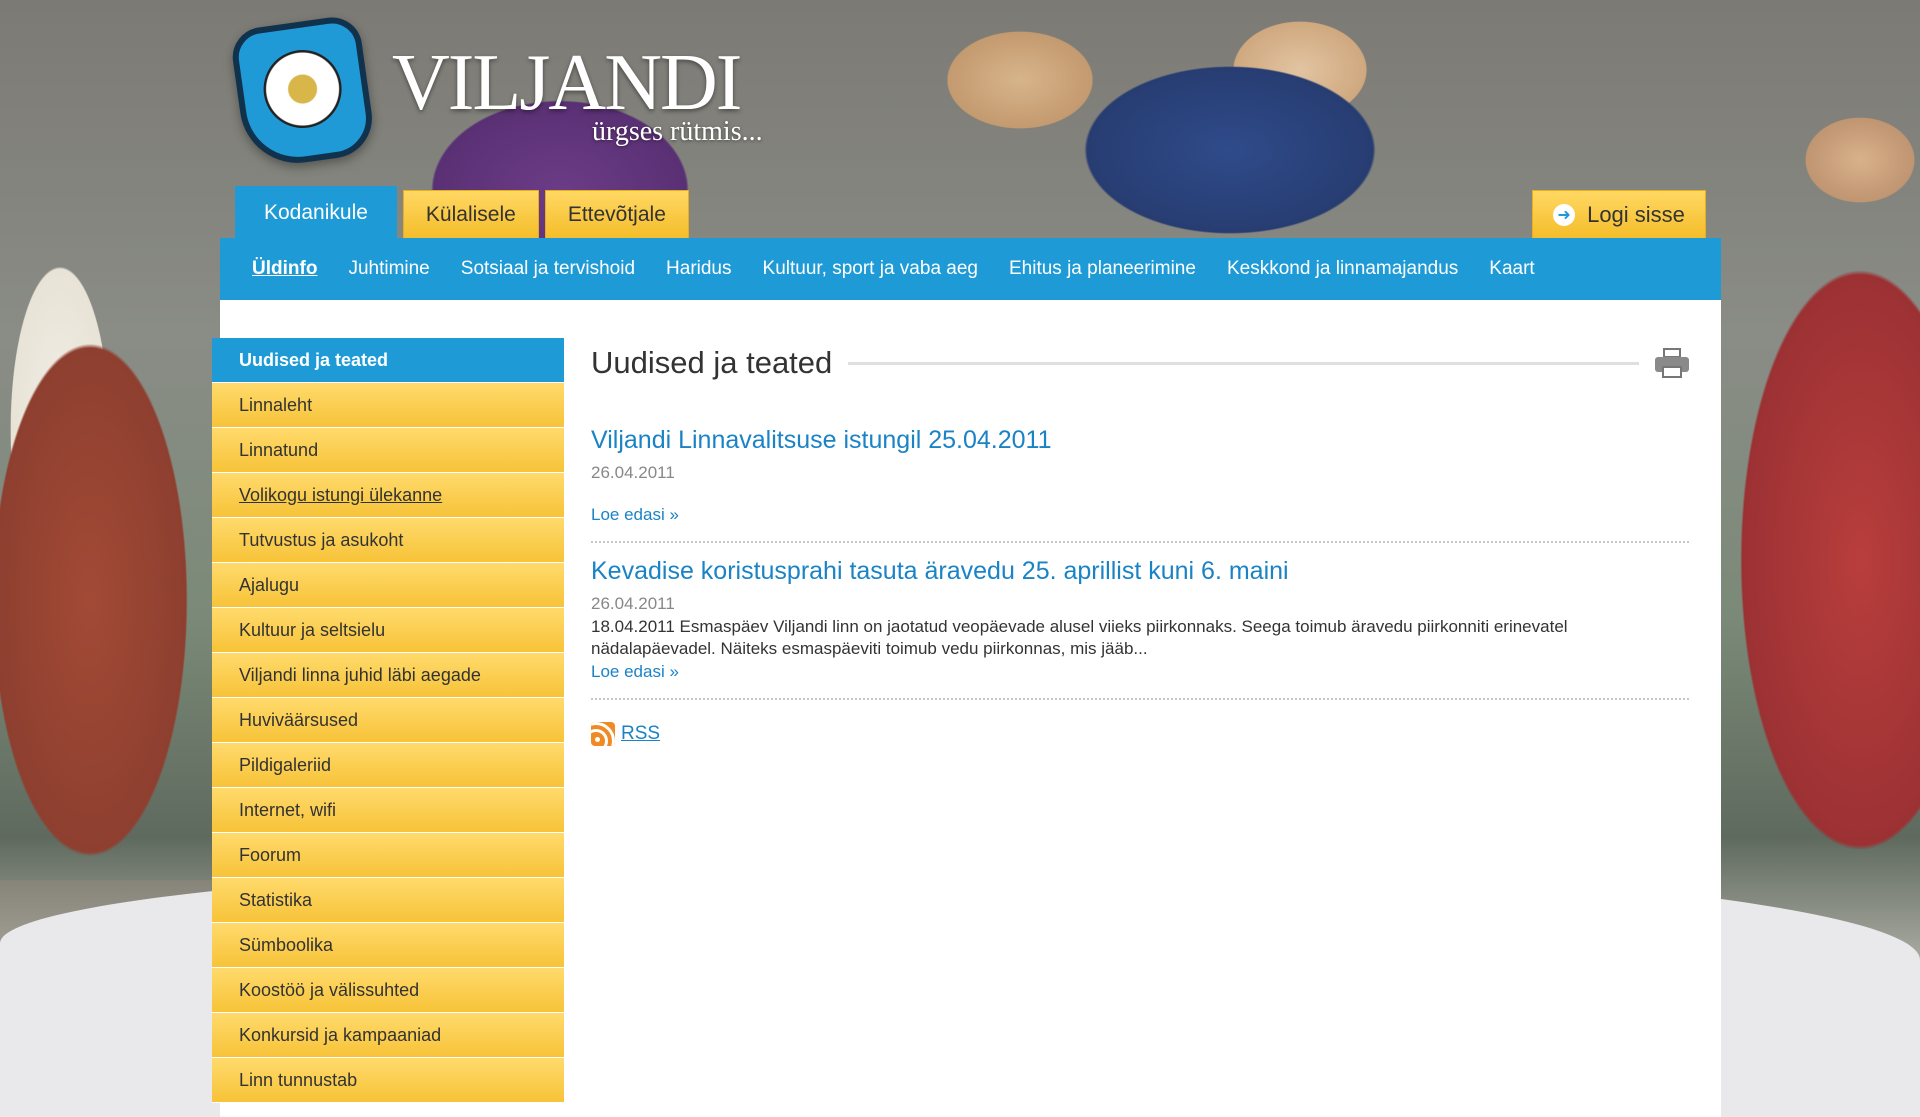 This screenshot has height=1117, width=1920. What do you see at coordinates (388, 405) in the screenshot?
I see `sidebar-item-linnaleht: Linnaleht` at bounding box center [388, 405].